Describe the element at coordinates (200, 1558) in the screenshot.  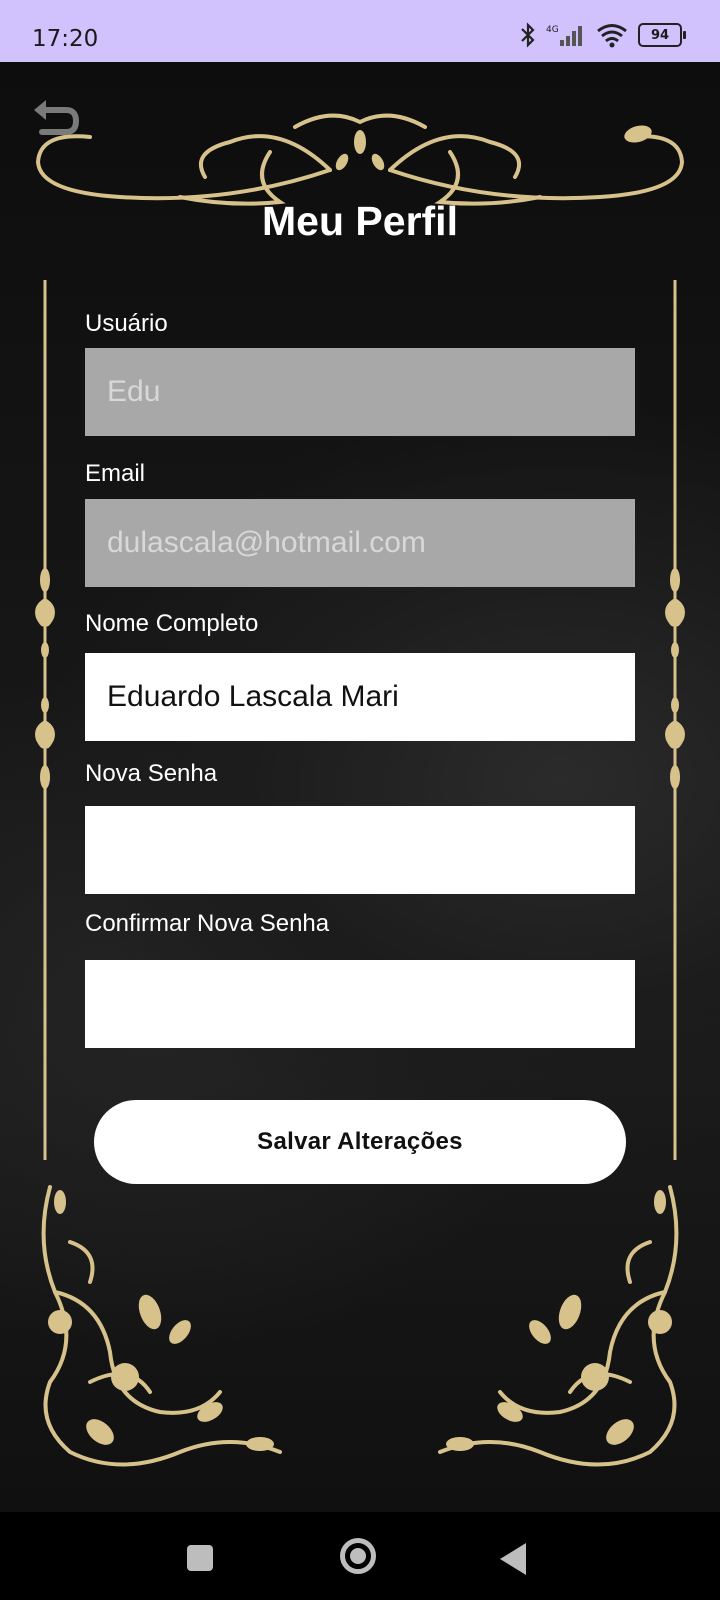
I see `recent-apps-icon` at that location.